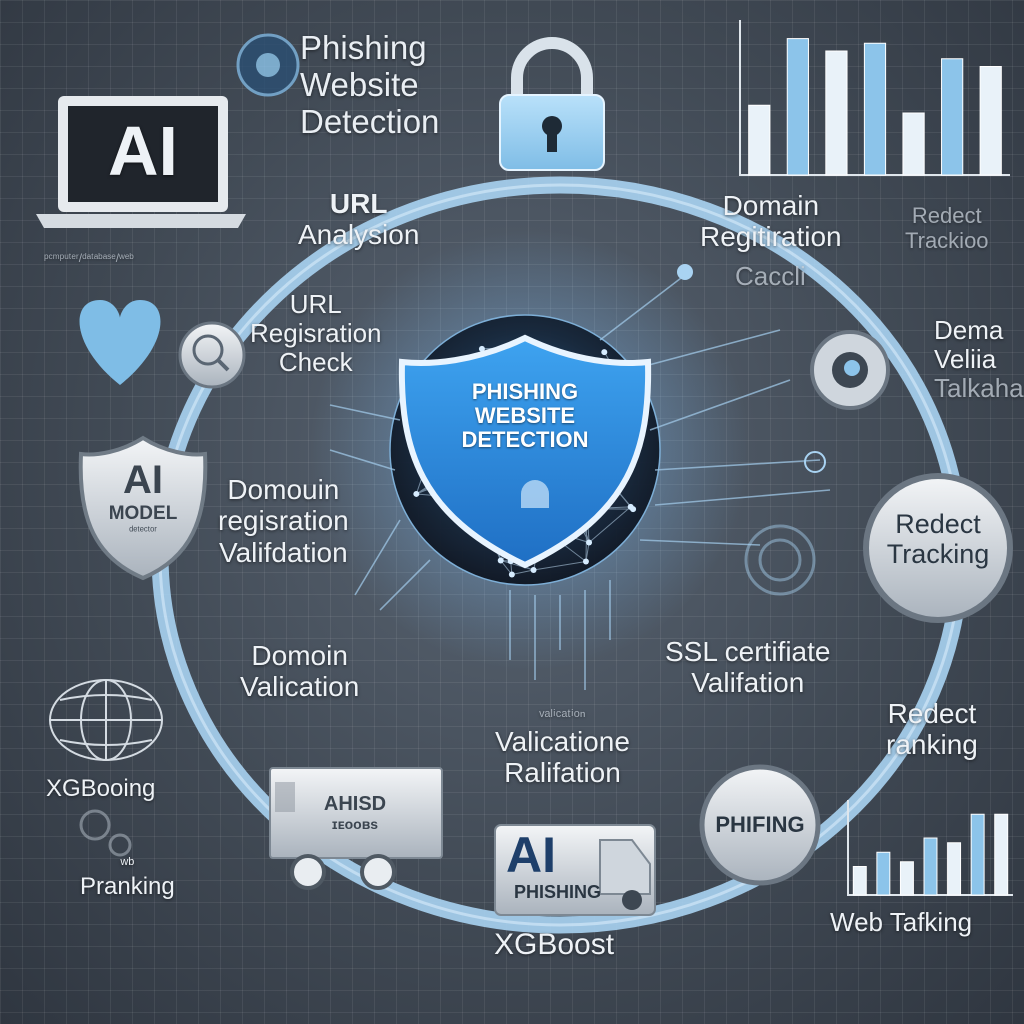  Describe the element at coordinates (748, 667) in the screenshot. I see `label-ssl: SSL certifiate Valifation` at that location.